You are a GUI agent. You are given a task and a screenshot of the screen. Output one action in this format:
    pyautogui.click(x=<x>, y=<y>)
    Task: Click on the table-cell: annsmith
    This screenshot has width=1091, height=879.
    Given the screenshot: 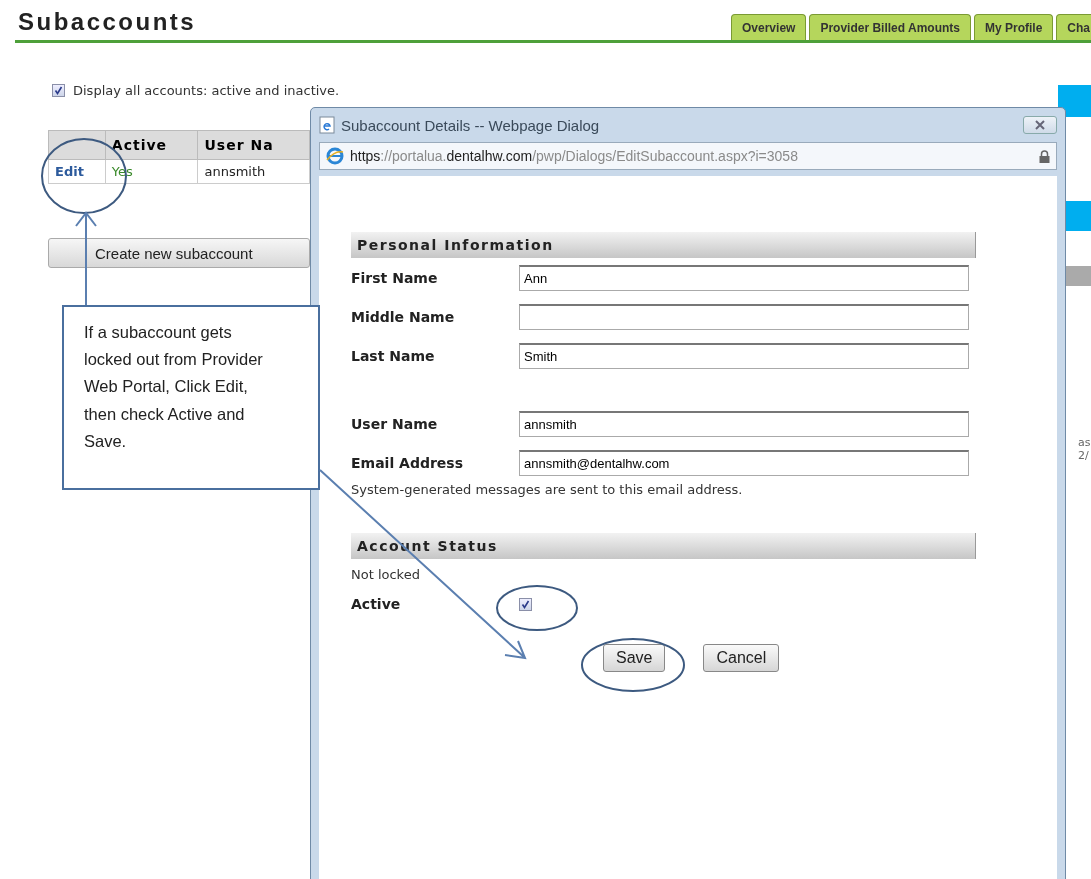 What is the action you would take?
    pyautogui.click(x=254, y=171)
    